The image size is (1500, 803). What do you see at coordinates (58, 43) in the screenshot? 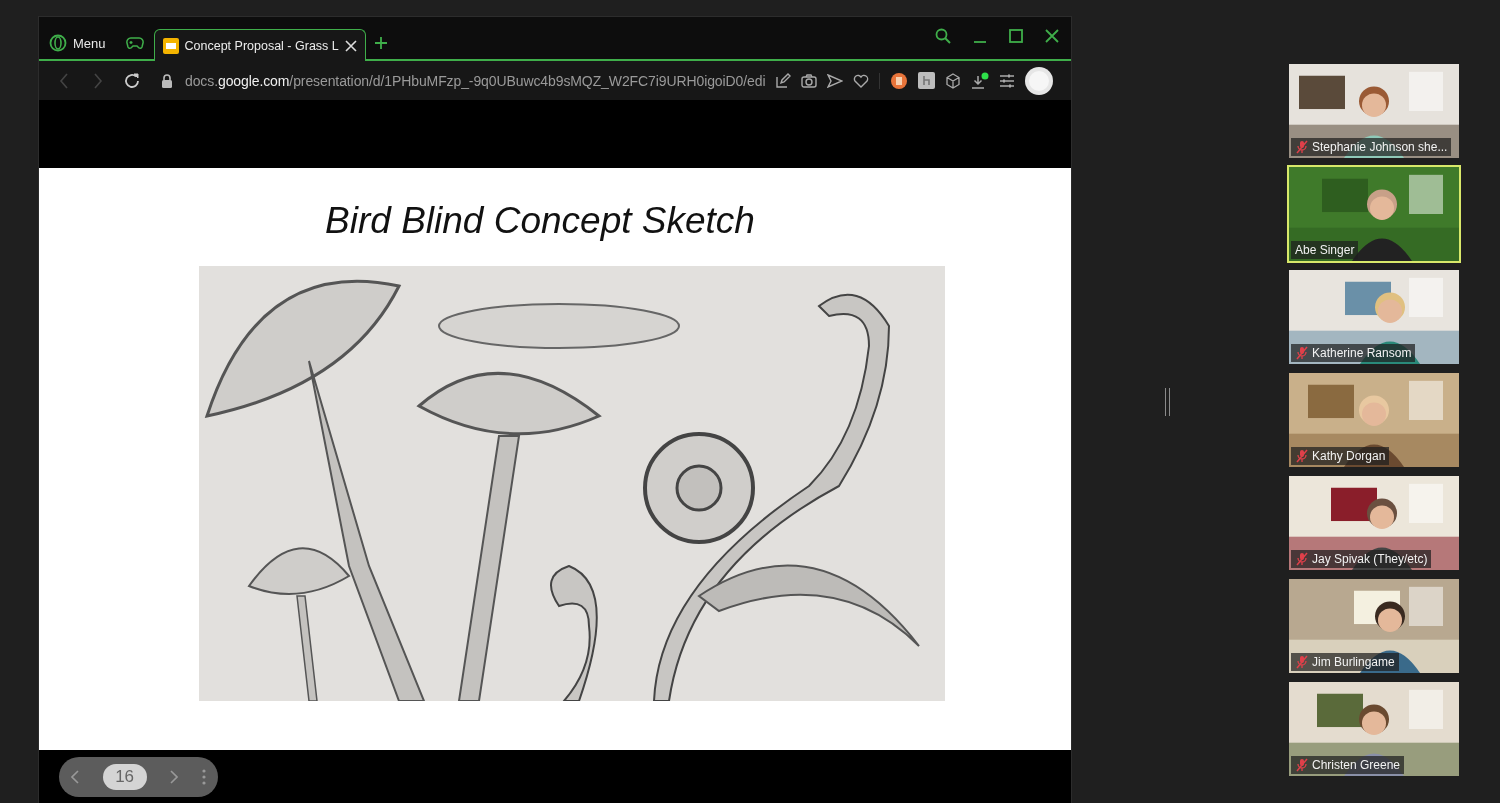
I see `browser-logo-icon` at bounding box center [58, 43].